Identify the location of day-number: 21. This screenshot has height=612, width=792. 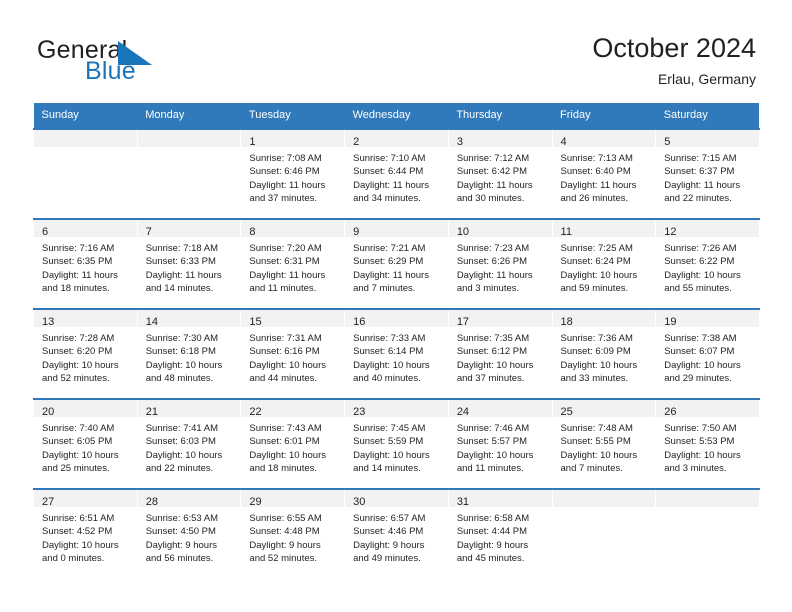
(151, 412).